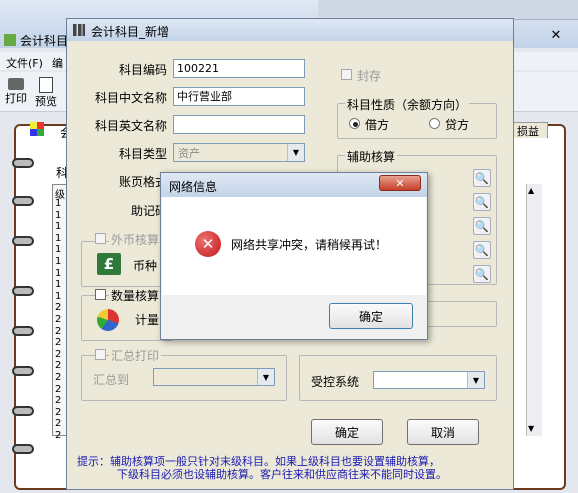  I want to click on debit-label: 借方, so click(377, 125).